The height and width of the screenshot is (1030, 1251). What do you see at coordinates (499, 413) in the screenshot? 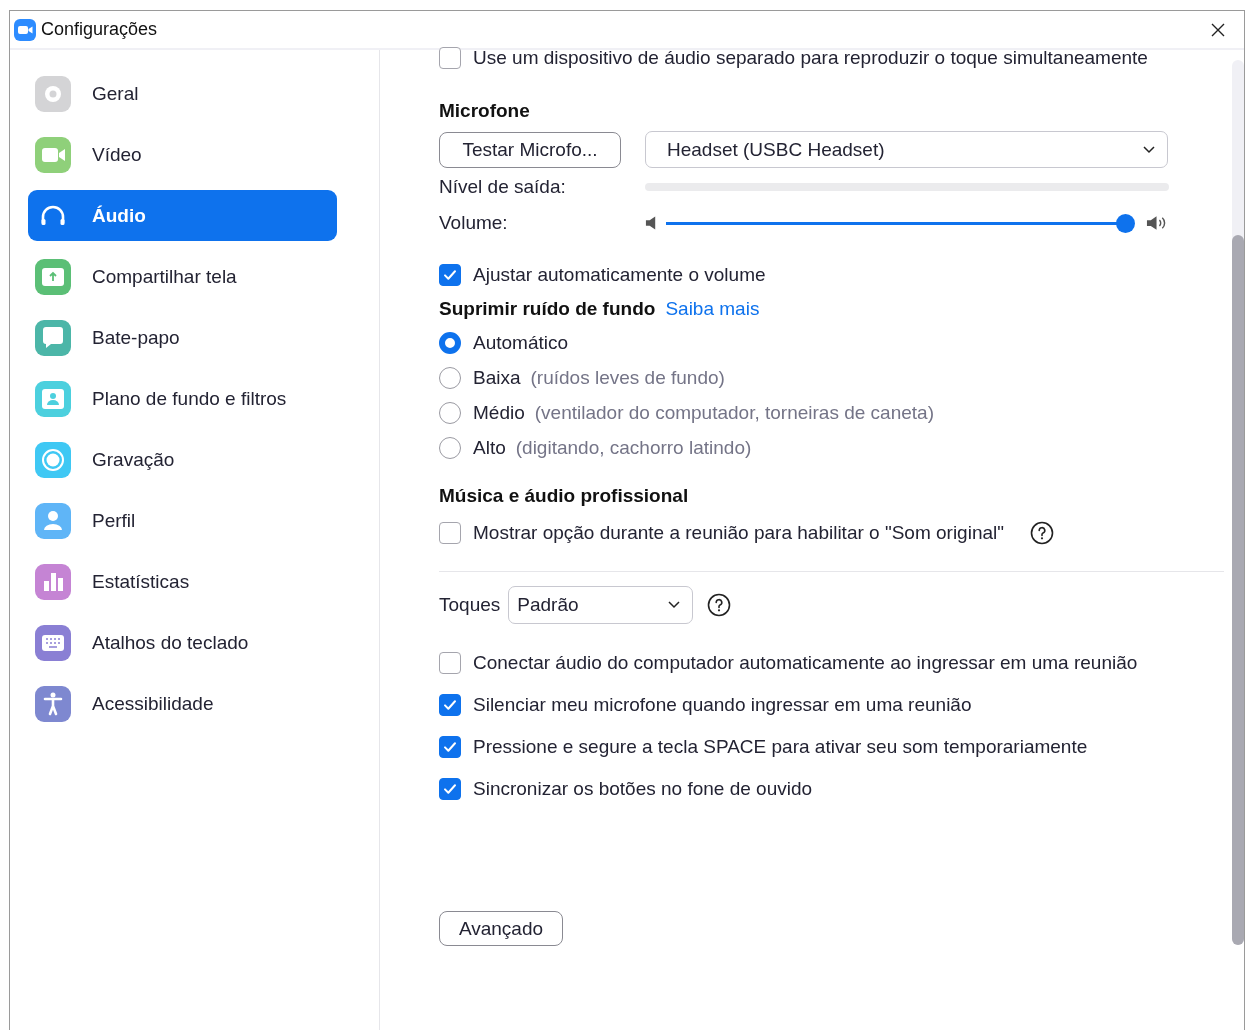
I see `option-label: Médio` at bounding box center [499, 413].